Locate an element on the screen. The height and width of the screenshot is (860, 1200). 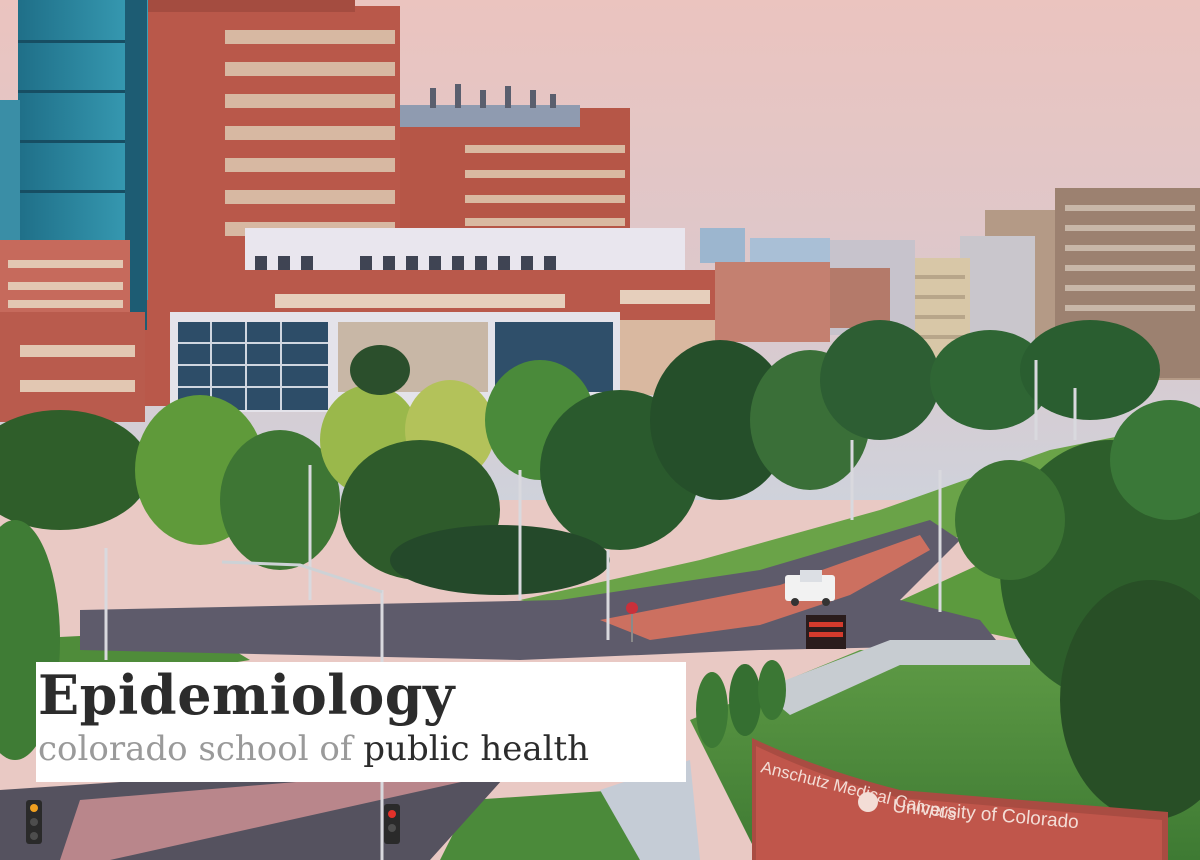
subtitle: colorado school of public health is located at coordinates (361, 749).